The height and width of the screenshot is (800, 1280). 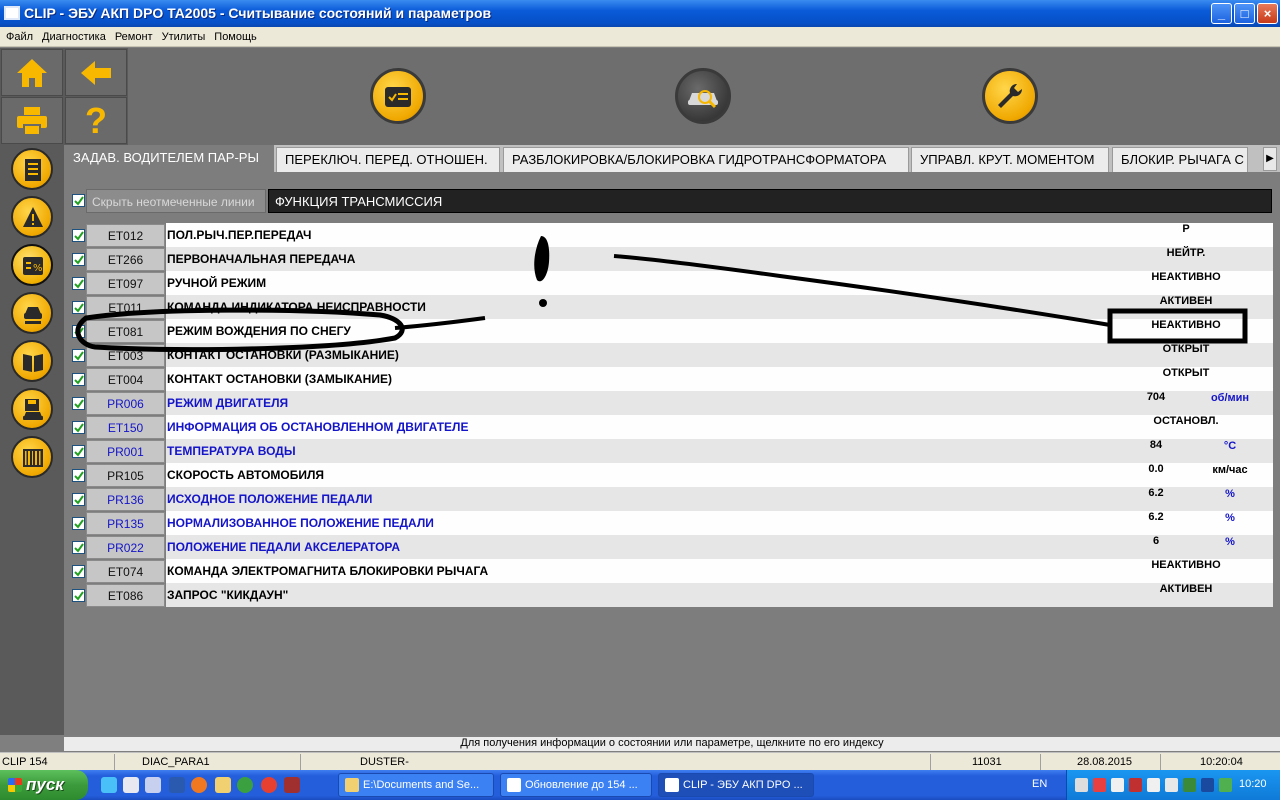 I want to click on row-code-button: ET074, so click(x=125, y=571).